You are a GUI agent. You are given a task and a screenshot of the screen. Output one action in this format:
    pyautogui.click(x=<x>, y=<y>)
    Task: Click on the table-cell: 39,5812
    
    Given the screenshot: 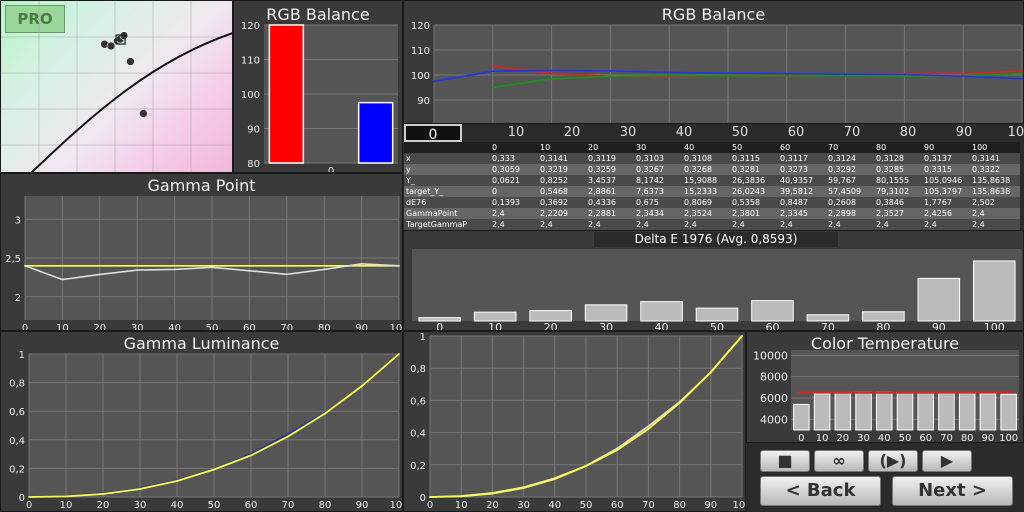 What is the action you would take?
    pyautogui.click(x=797, y=191)
    